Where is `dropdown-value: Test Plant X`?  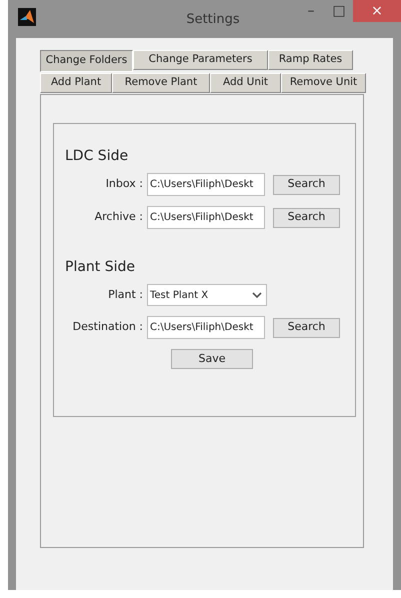 dropdown-value: Test Plant X is located at coordinates (179, 295).